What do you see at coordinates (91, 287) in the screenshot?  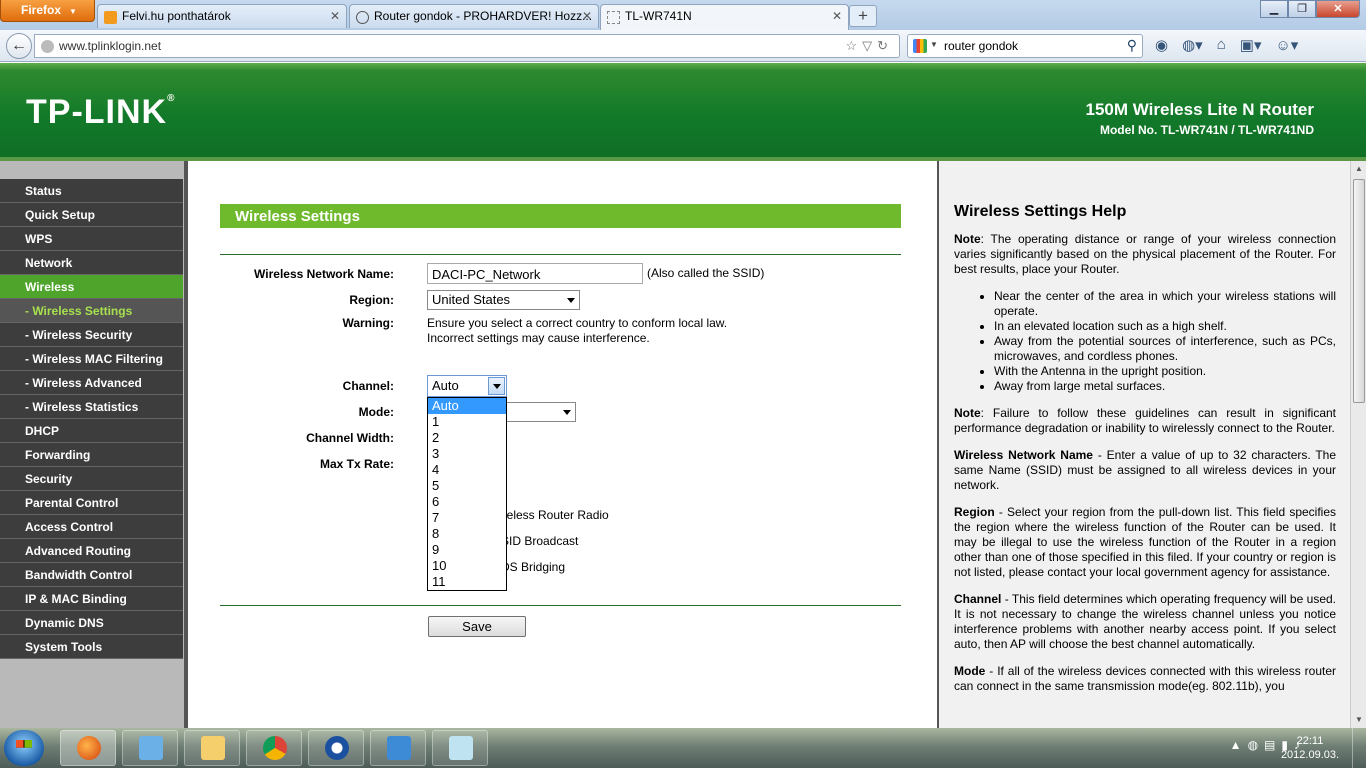 I see `menu-item-wireless: Wireless` at bounding box center [91, 287].